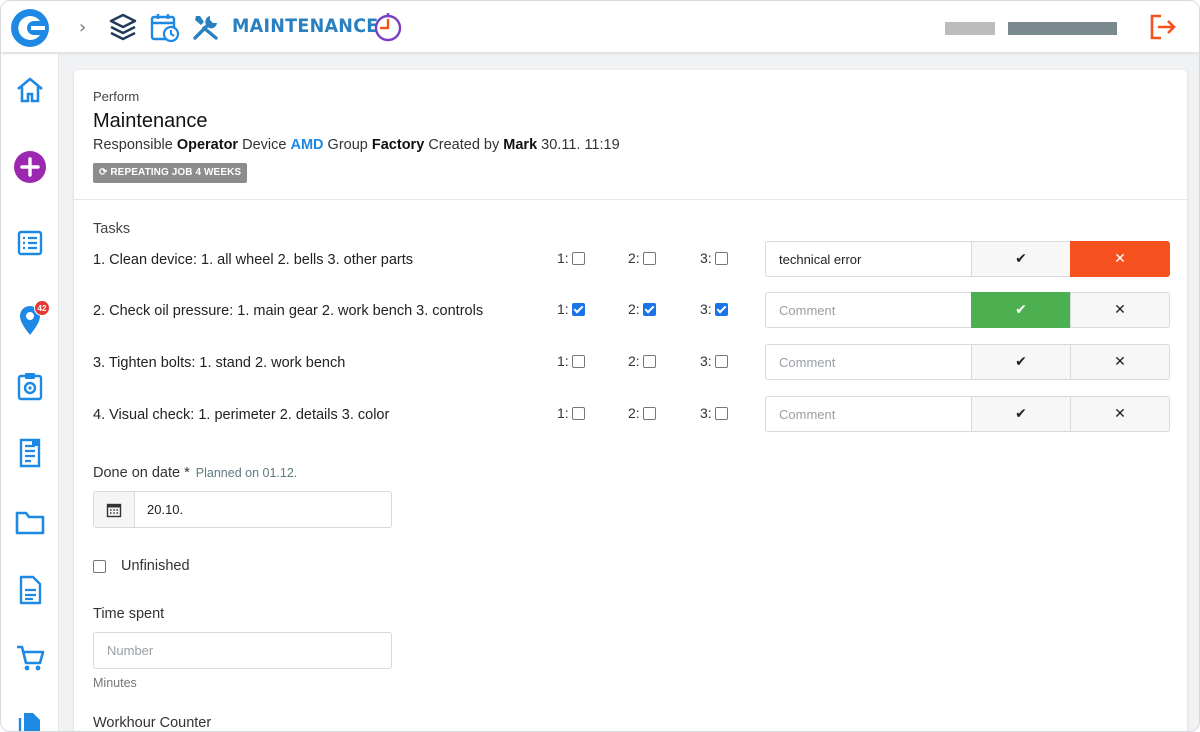  Describe the element at coordinates (205, 28) in the screenshot. I see `tools-icon` at that location.